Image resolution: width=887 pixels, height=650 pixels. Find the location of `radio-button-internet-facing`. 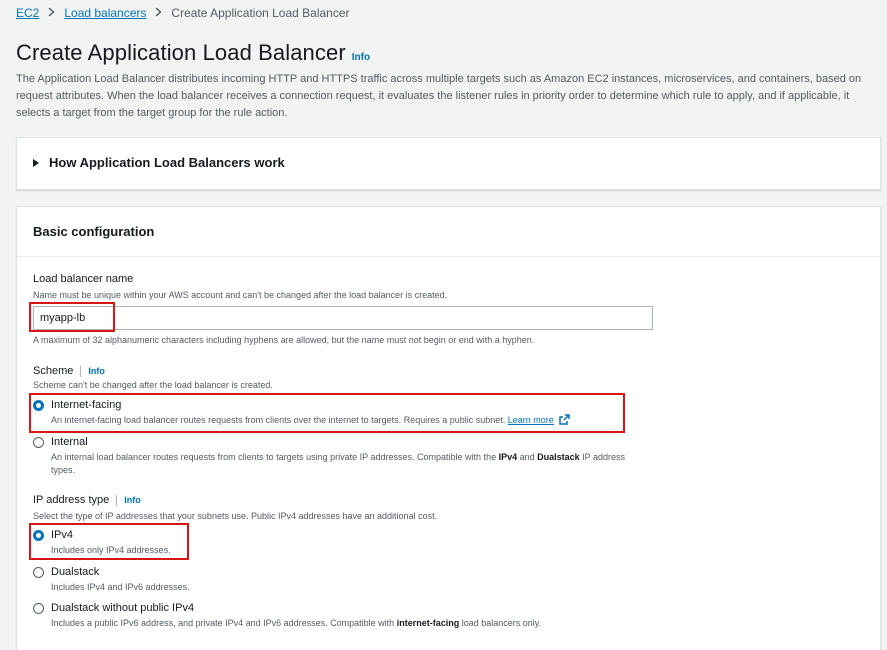

radio-button-internet-facing is located at coordinates (38, 405).